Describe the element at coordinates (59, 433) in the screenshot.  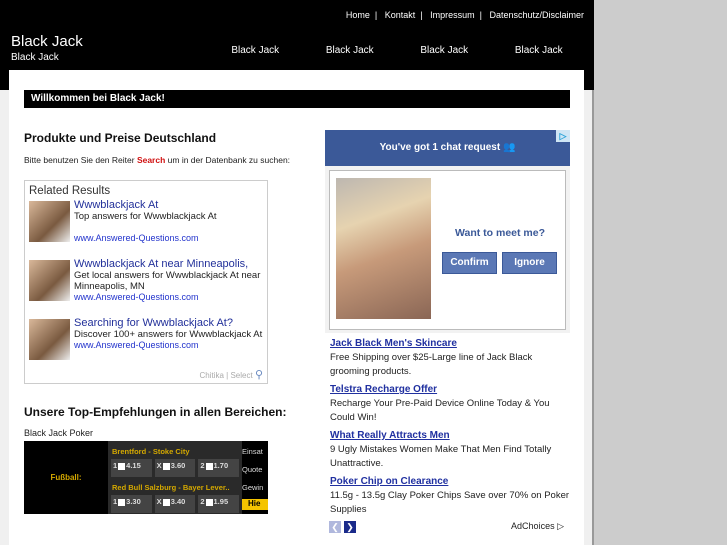
I see `poker-label: Black Jack Poker` at that location.